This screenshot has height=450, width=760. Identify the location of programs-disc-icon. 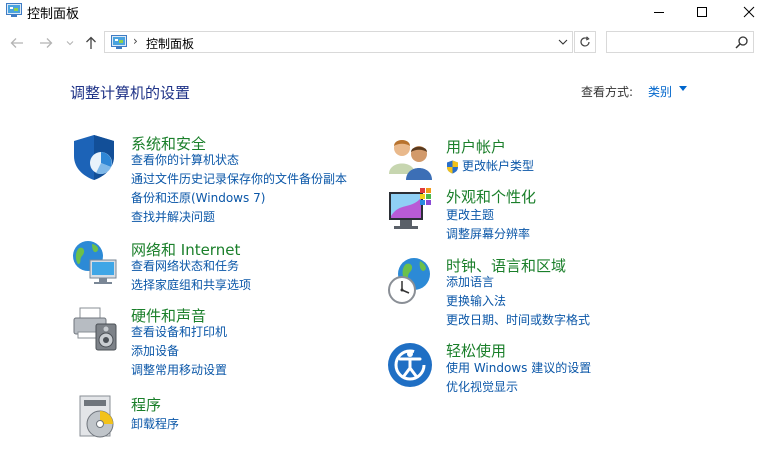
(99, 417).